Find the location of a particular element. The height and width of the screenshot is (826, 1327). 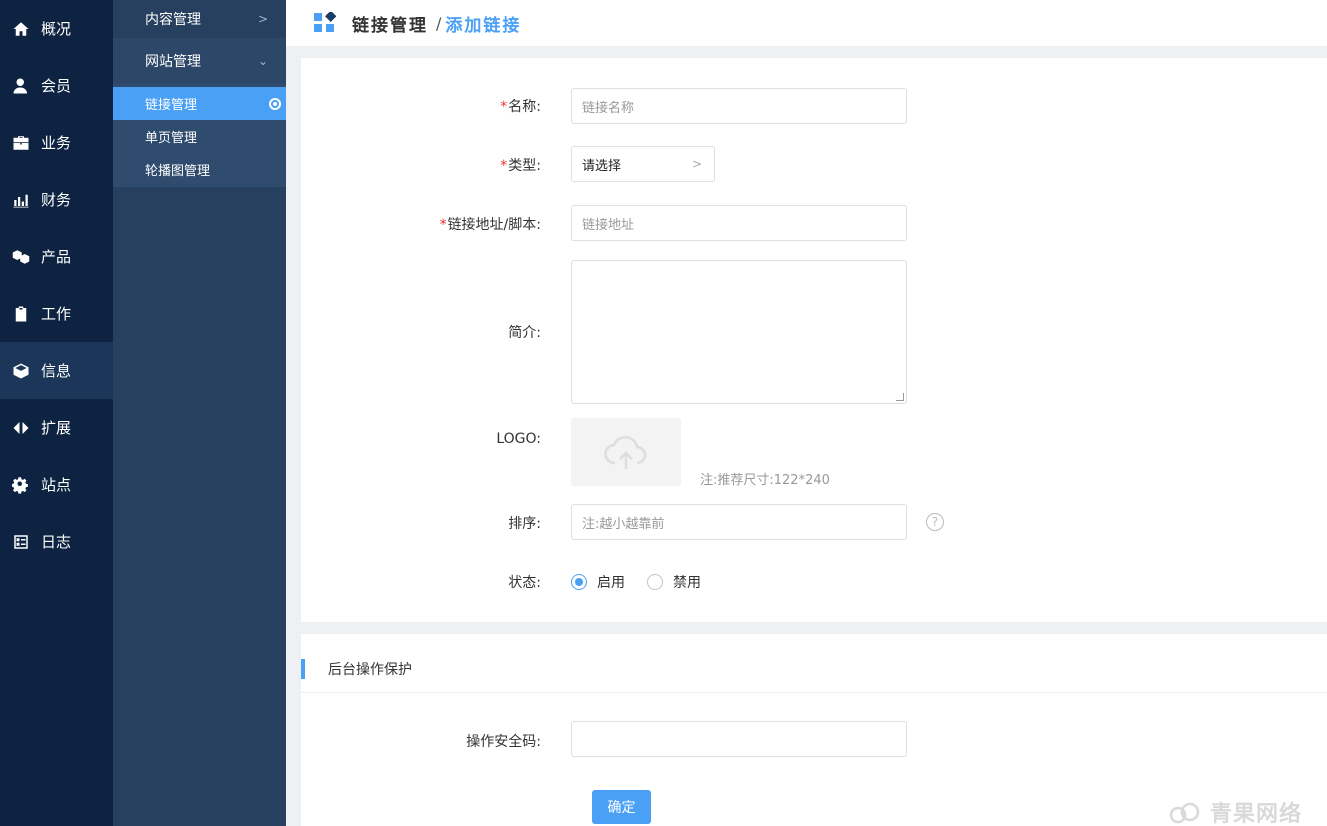

type-select-value: 请选择 is located at coordinates (602, 166).